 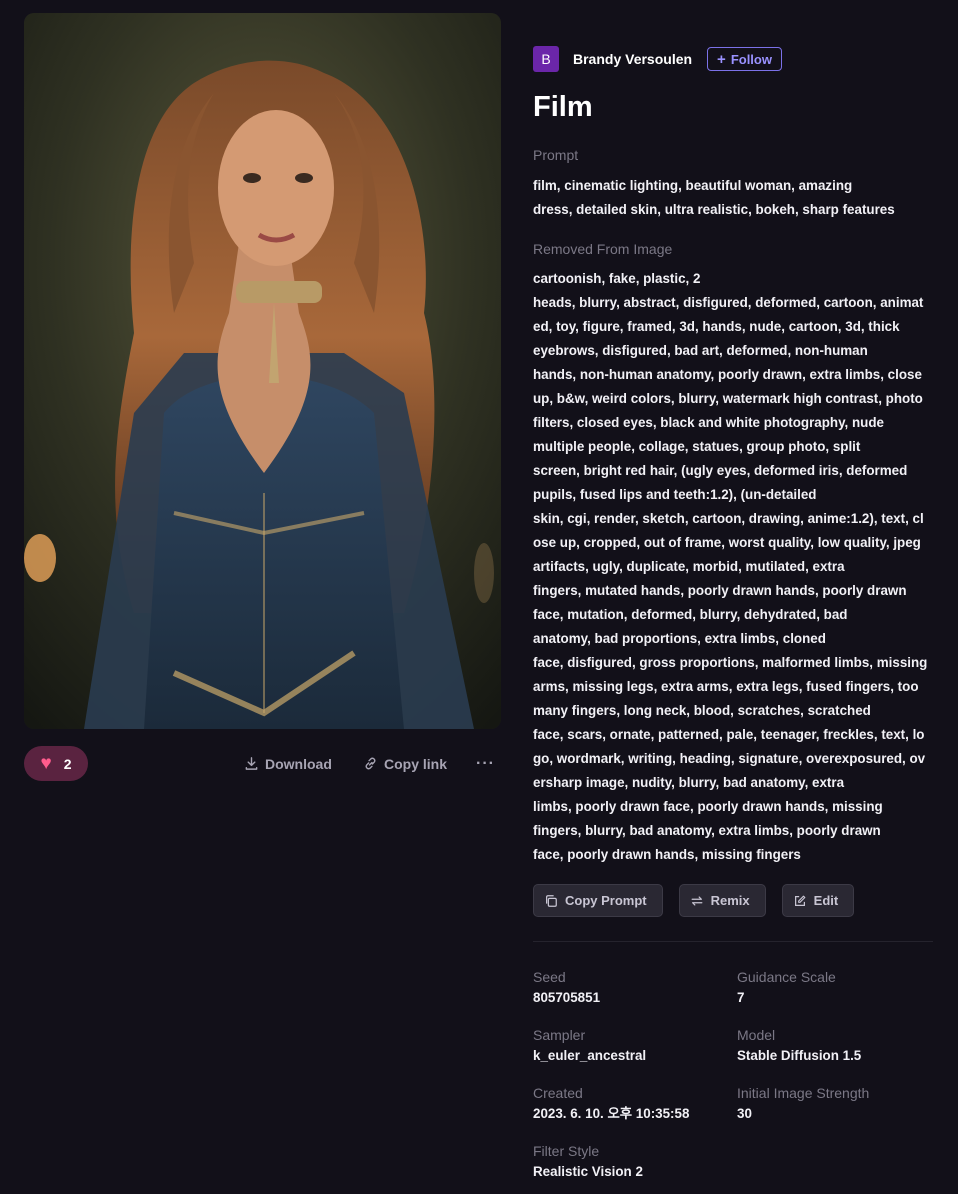 I want to click on avatar: B, so click(x=546, y=59).